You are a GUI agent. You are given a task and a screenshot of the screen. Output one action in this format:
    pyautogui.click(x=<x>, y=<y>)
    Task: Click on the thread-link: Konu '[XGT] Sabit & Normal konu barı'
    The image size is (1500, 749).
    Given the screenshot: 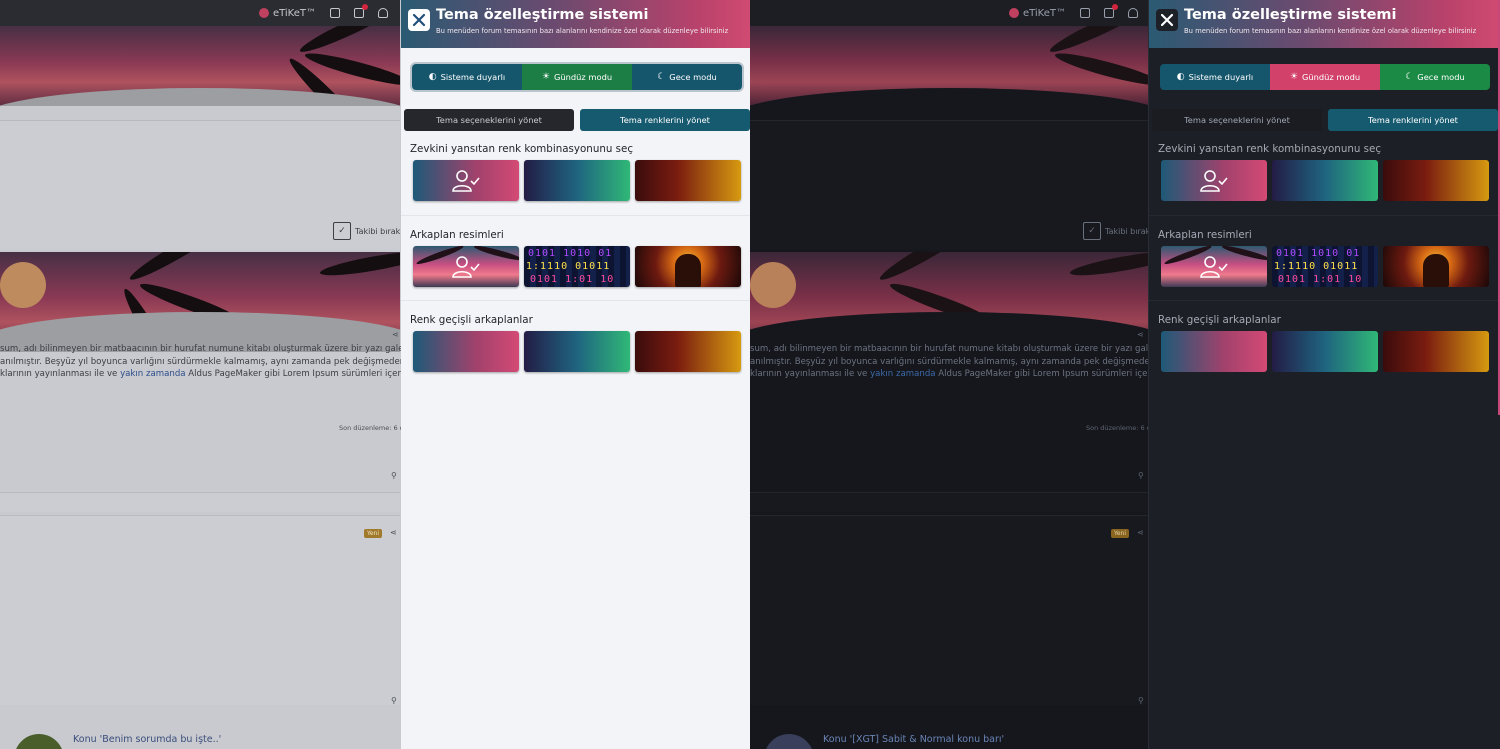 What is the action you would take?
    pyautogui.click(x=913, y=739)
    